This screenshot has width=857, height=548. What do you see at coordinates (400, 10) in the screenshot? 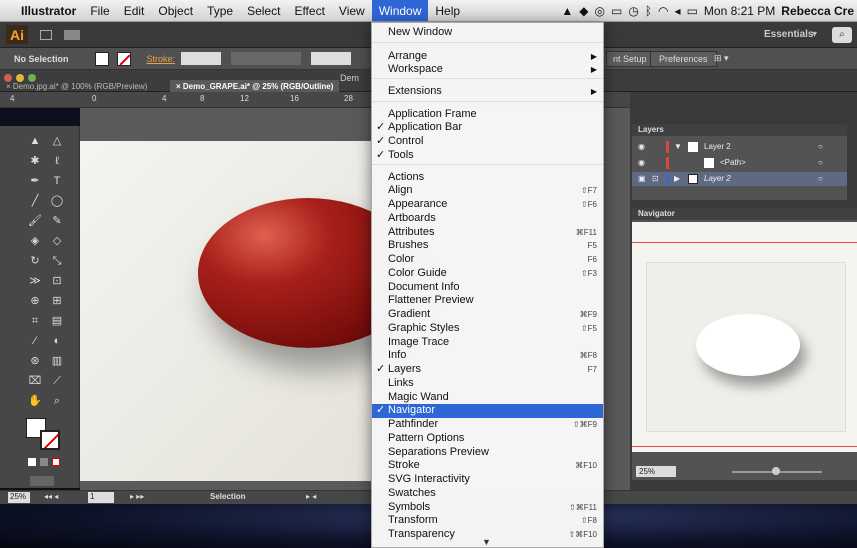
I see `menu-window: Window` at bounding box center [400, 10].